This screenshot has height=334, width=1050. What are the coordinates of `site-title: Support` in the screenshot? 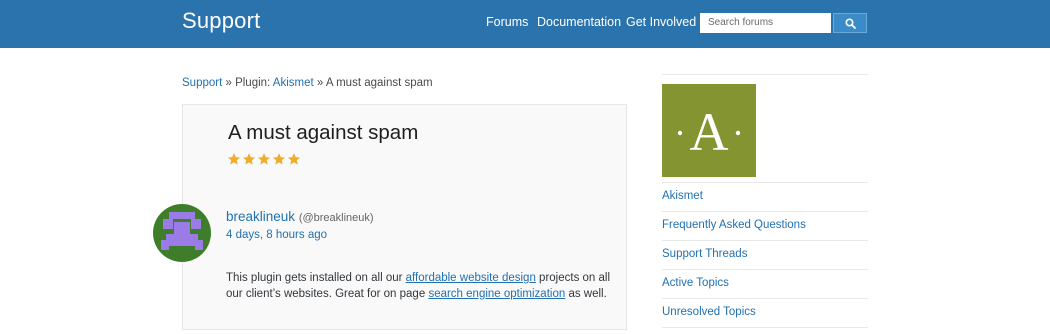 It's located at (221, 21).